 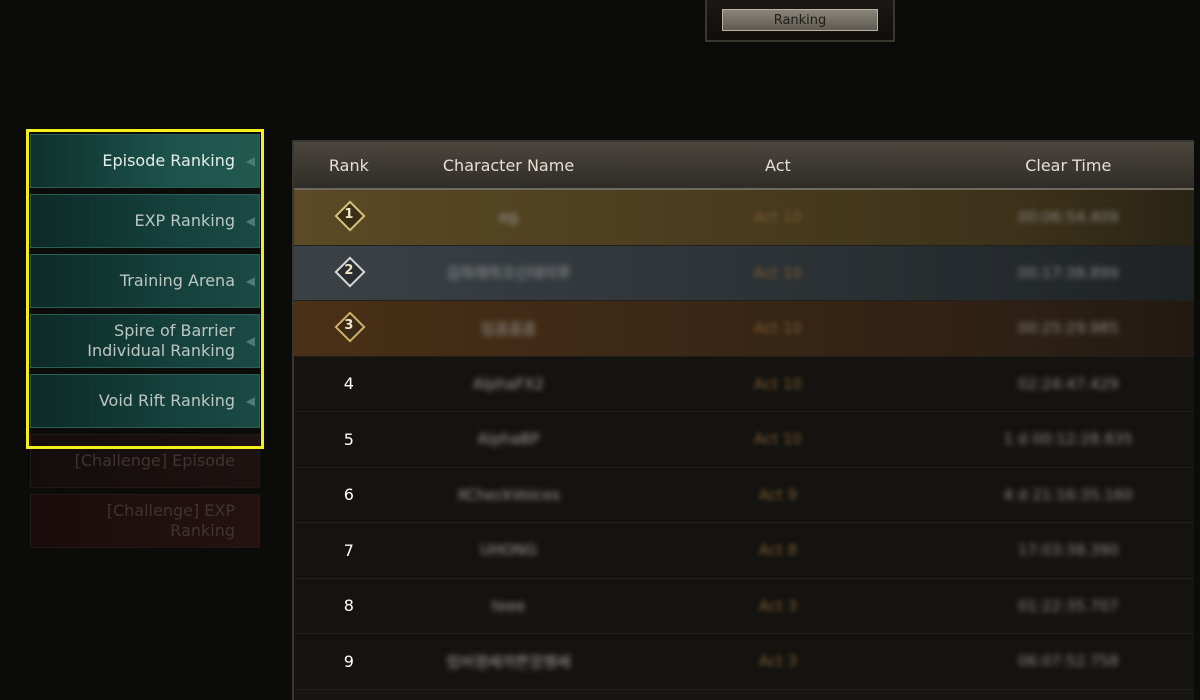 I want to click on character-name-cell: teee, so click(x=508, y=605).